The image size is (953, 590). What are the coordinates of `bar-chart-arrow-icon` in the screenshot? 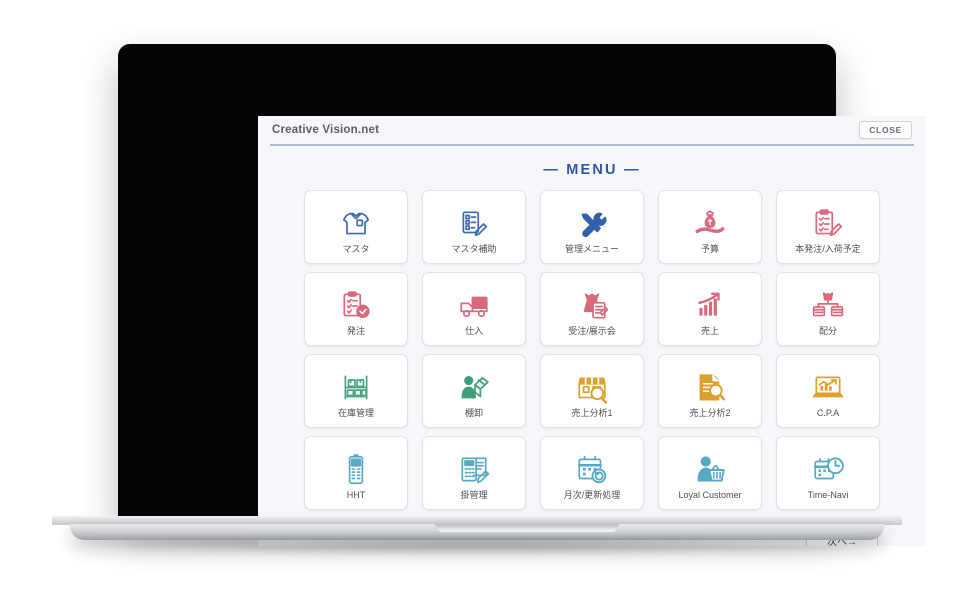 It's located at (710, 302).